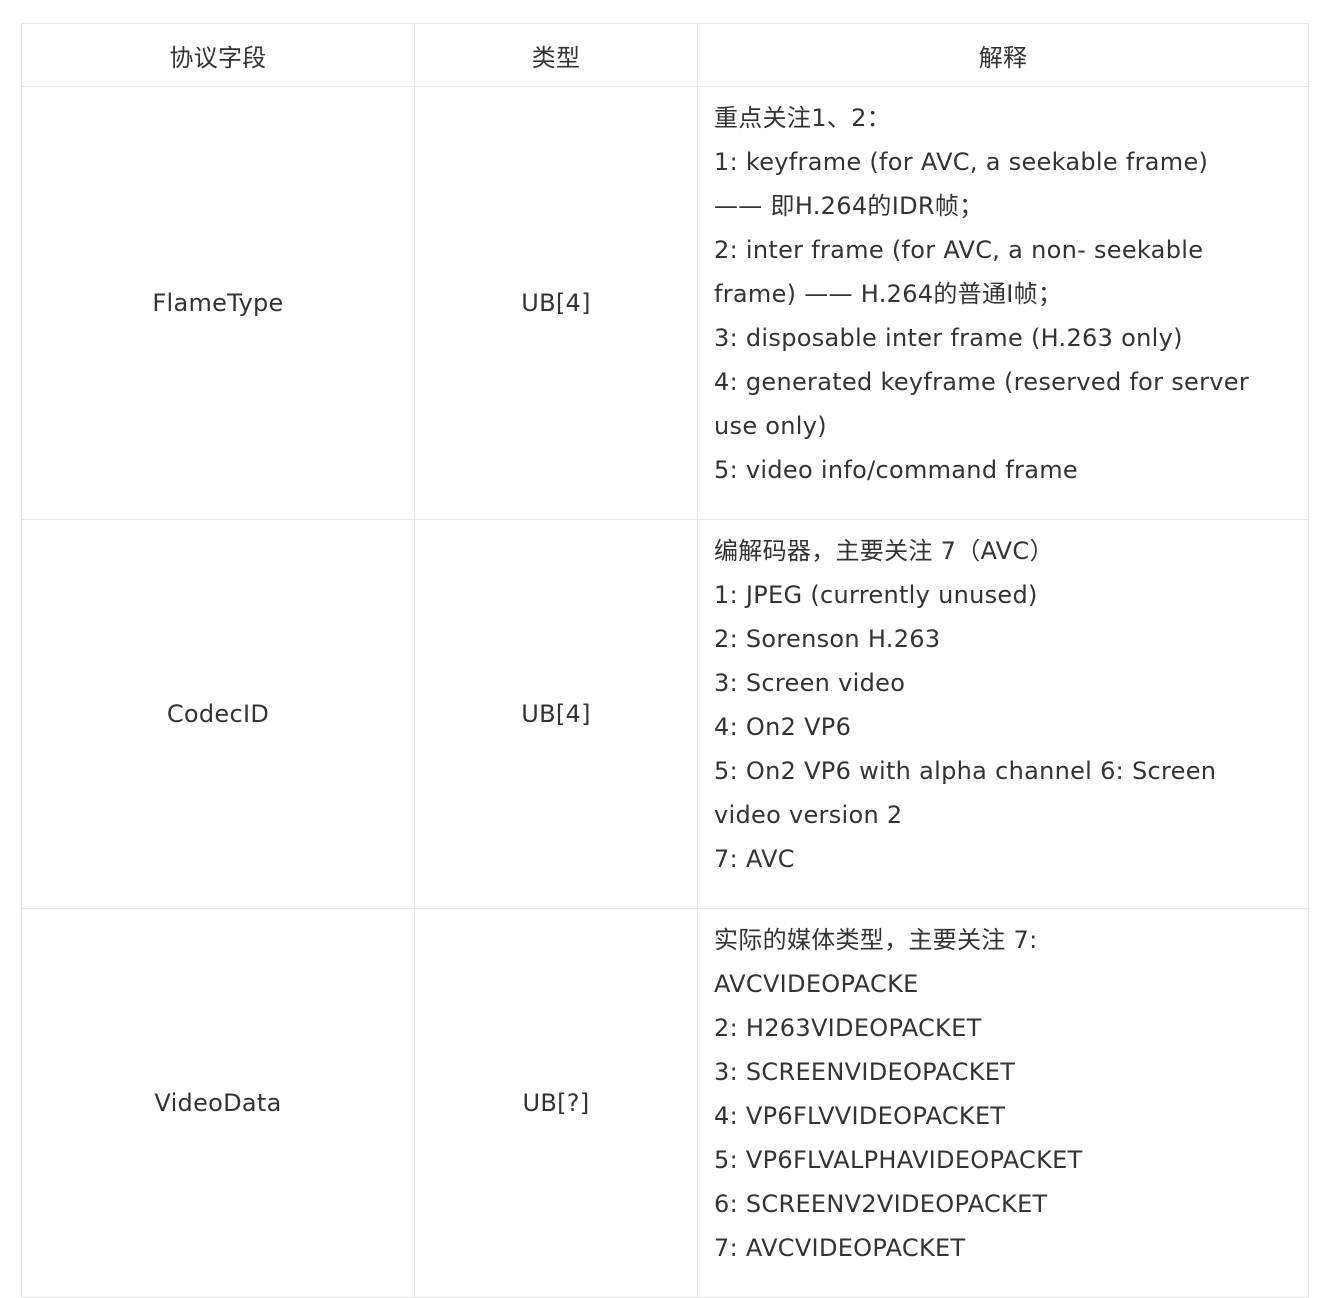  What do you see at coordinates (881, 1204) in the screenshot?
I see `description-line: 6: SCREENV2VIDEOPACKET` at bounding box center [881, 1204].